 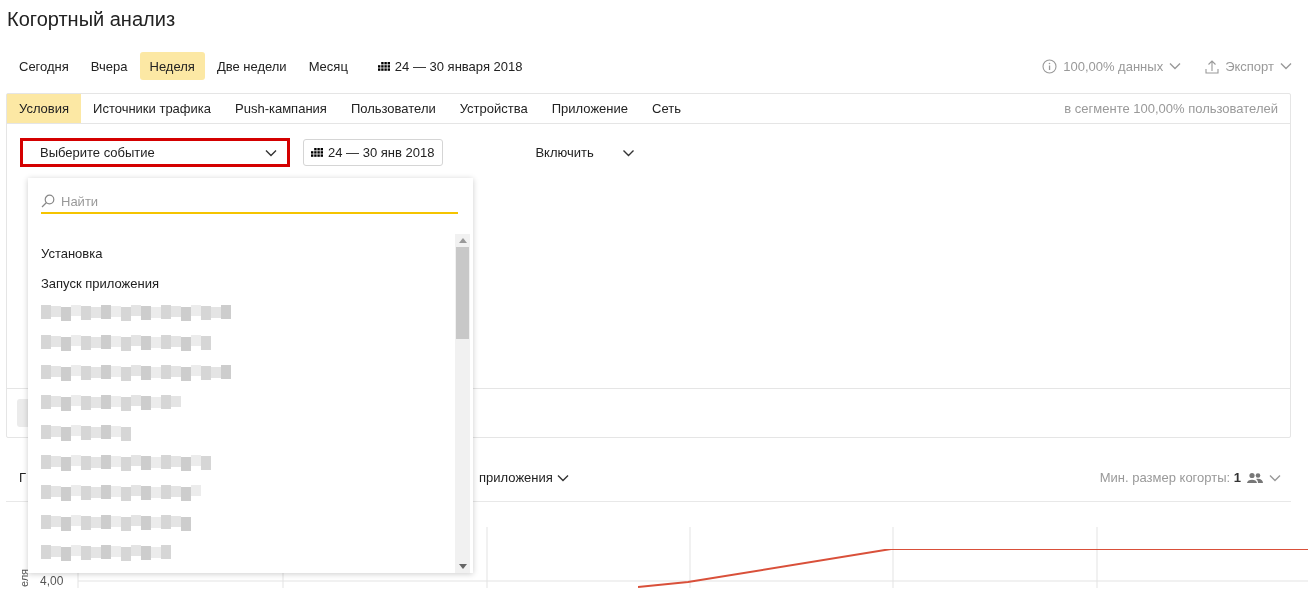 What do you see at coordinates (48, 201) in the screenshot?
I see `search-icon` at bounding box center [48, 201].